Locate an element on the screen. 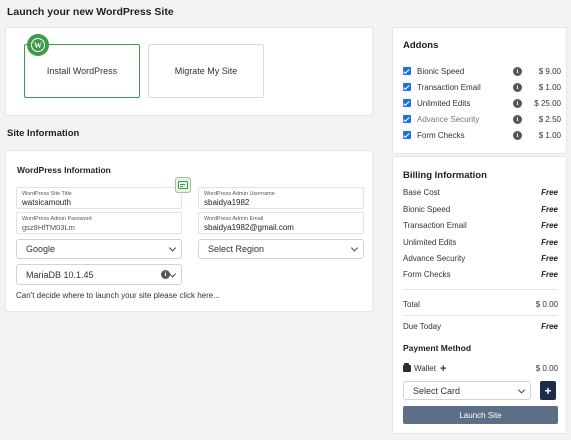 The height and width of the screenshot is (440, 571). addon-row: Bionic Speed i $ 9.00 is located at coordinates (482, 71).